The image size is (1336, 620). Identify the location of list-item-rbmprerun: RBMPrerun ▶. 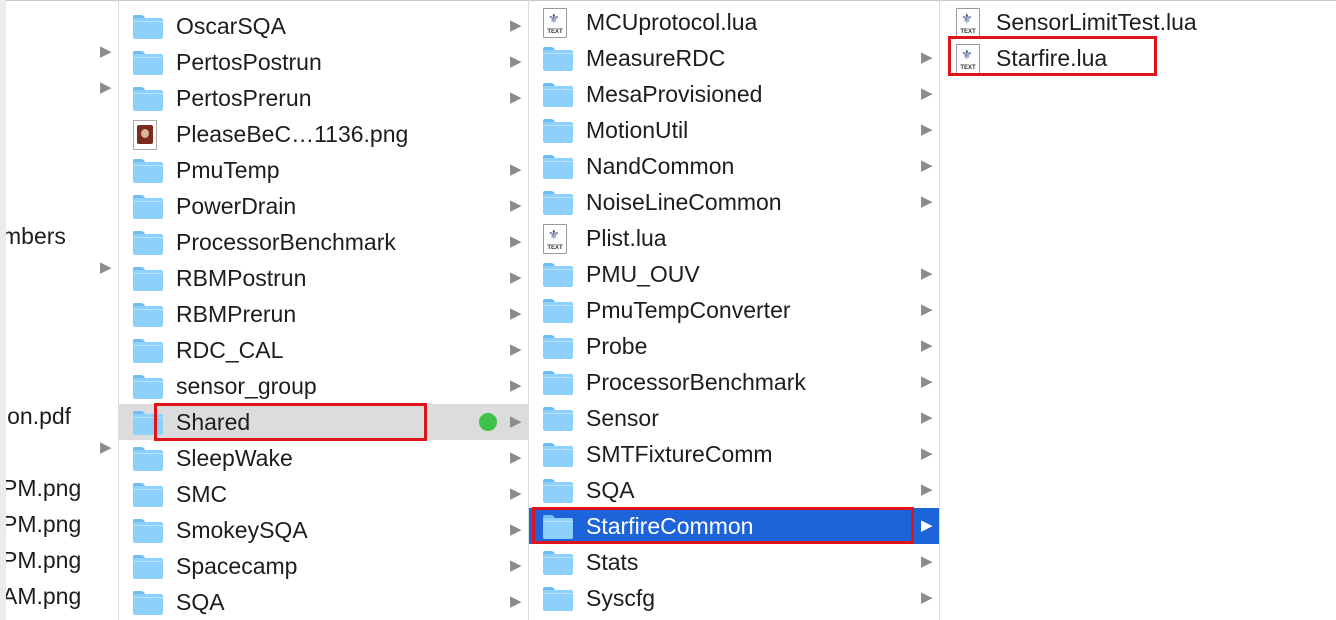
(323, 314).